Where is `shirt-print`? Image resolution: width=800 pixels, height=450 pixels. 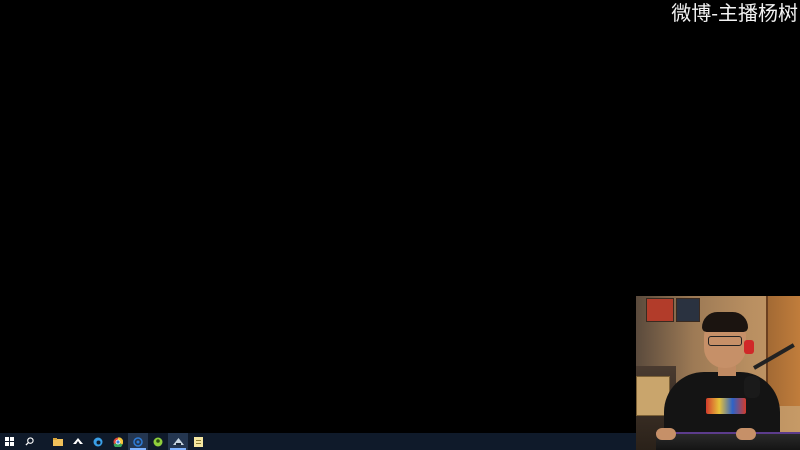 shirt-print is located at coordinates (726, 406).